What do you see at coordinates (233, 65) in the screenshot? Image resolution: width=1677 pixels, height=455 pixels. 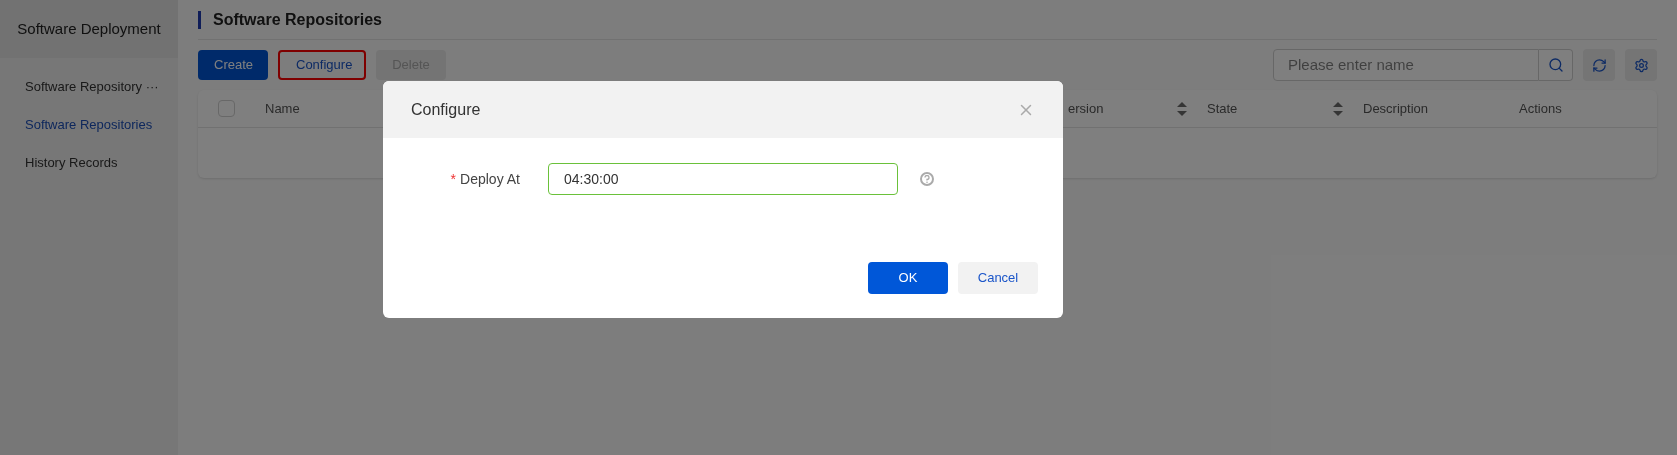 I see `toolbar-button: Create` at bounding box center [233, 65].